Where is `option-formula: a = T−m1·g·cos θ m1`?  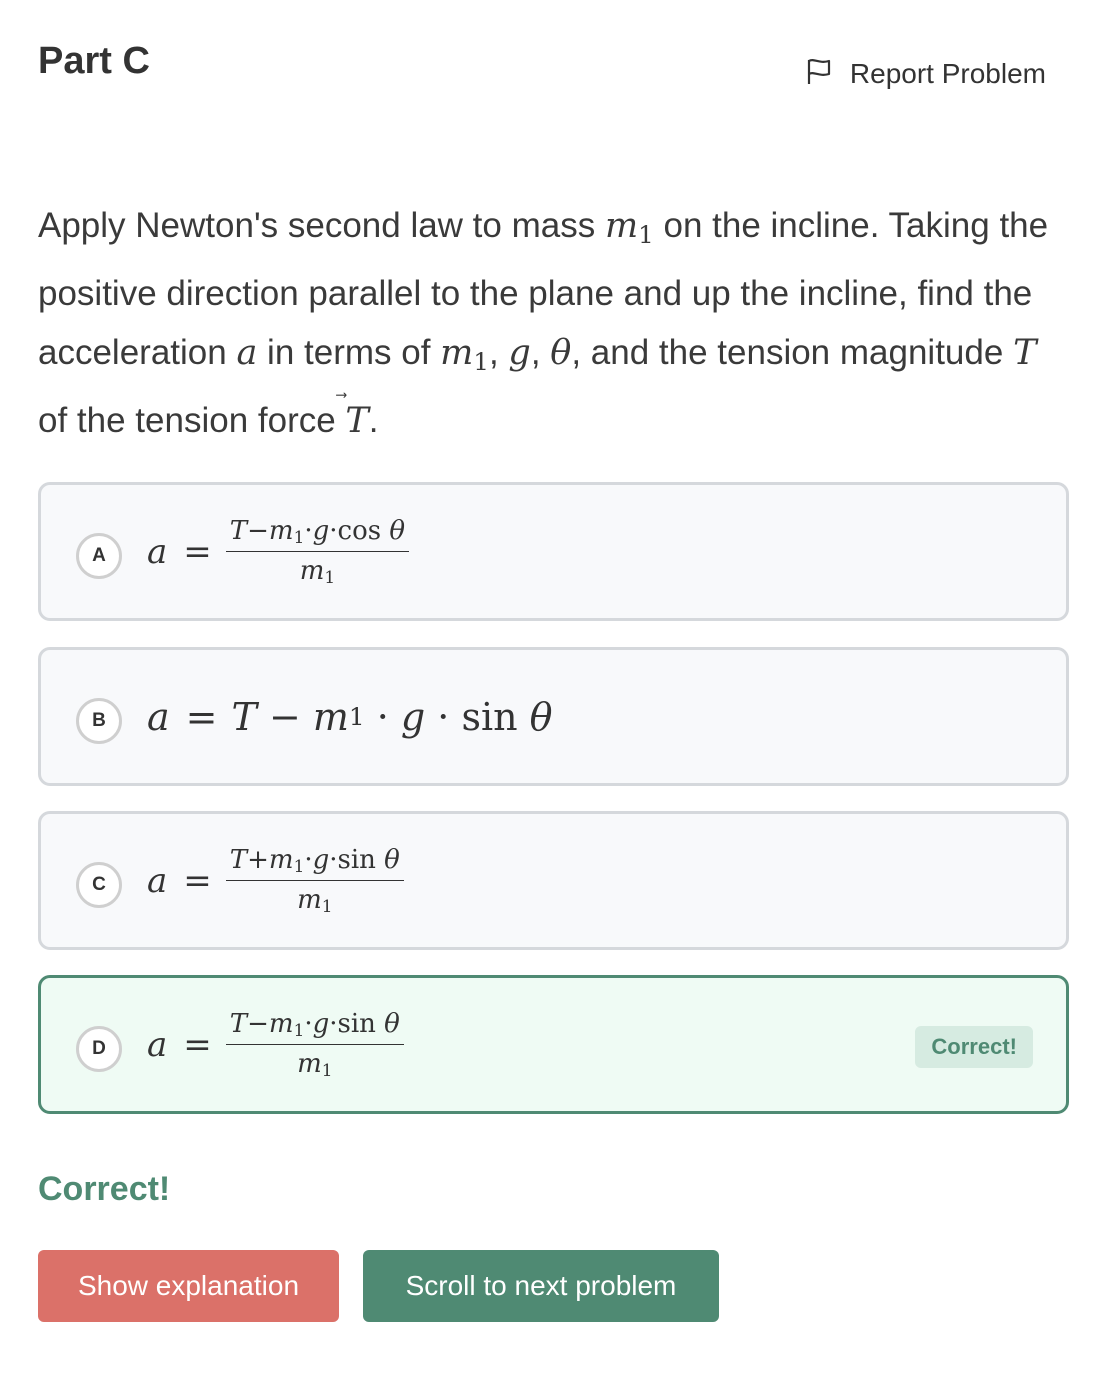
option-formula: a = T−m1·g·cos θ m1 is located at coordinates (278, 551).